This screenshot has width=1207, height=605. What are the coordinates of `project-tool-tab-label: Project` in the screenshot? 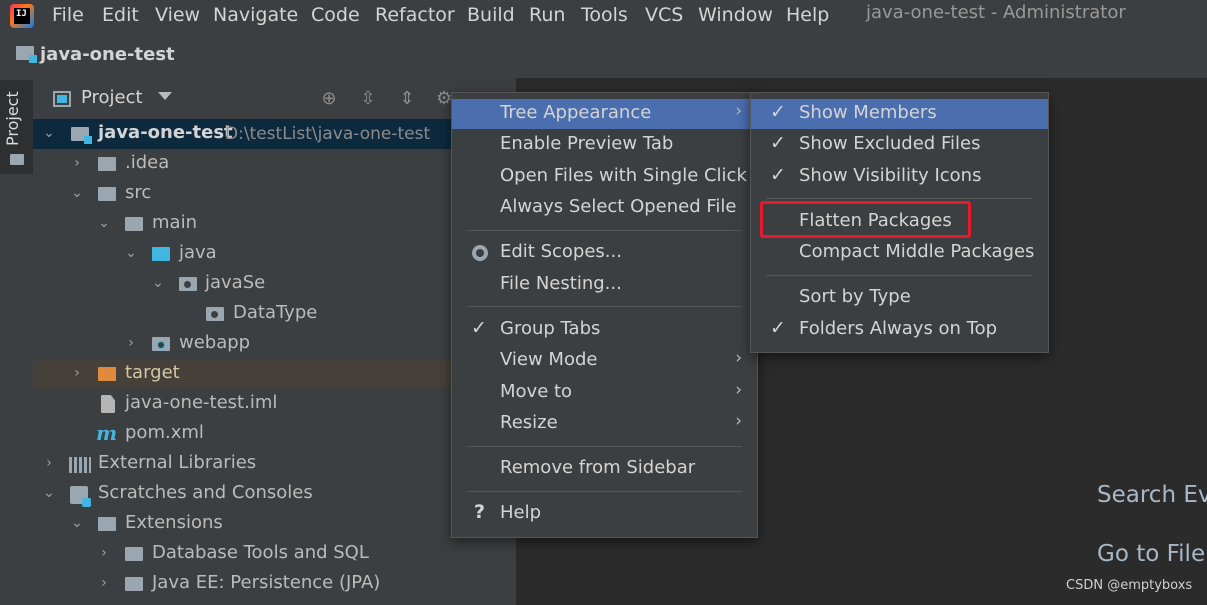 It's located at (12, 118).